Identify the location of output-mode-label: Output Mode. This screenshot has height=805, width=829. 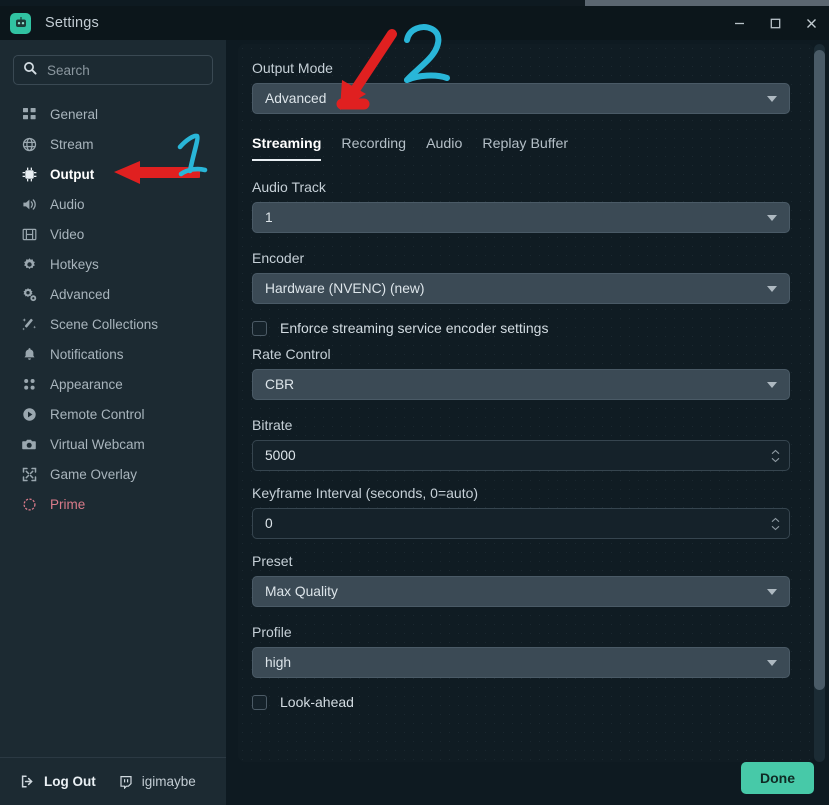
(292, 68).